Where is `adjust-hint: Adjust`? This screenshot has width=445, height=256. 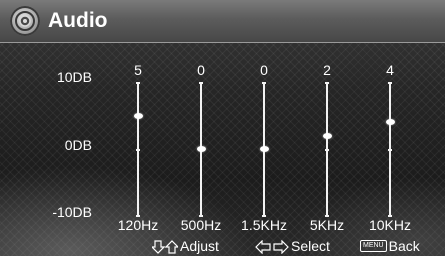
adjust-hint: Adjust is located at coordinates (185, 246).